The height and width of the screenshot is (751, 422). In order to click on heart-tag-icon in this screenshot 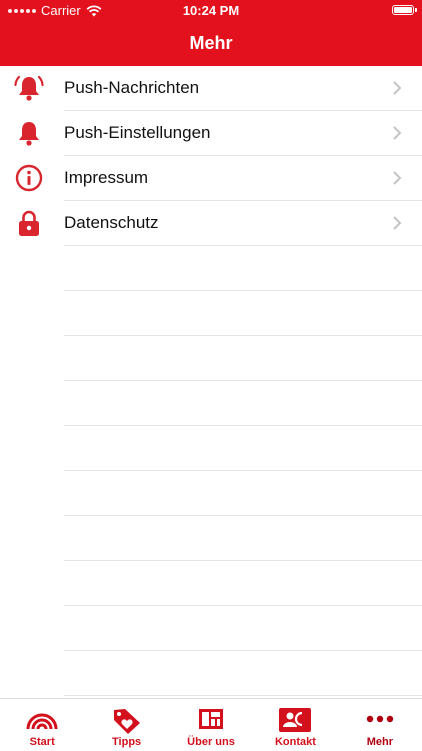, I will do `click(126, 721)`.